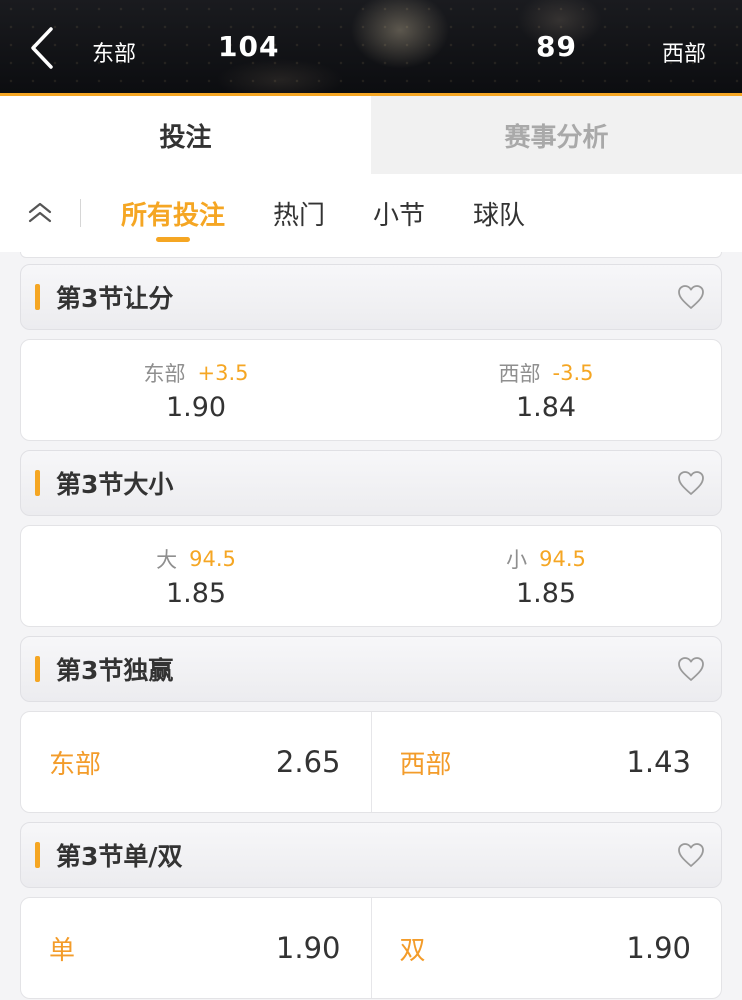 This screenshot has height=1000, width=742. What do you see at coordinates (167, 559) in the screenshot?
I see `selection-name: 大` at bounding box center [167, 559].